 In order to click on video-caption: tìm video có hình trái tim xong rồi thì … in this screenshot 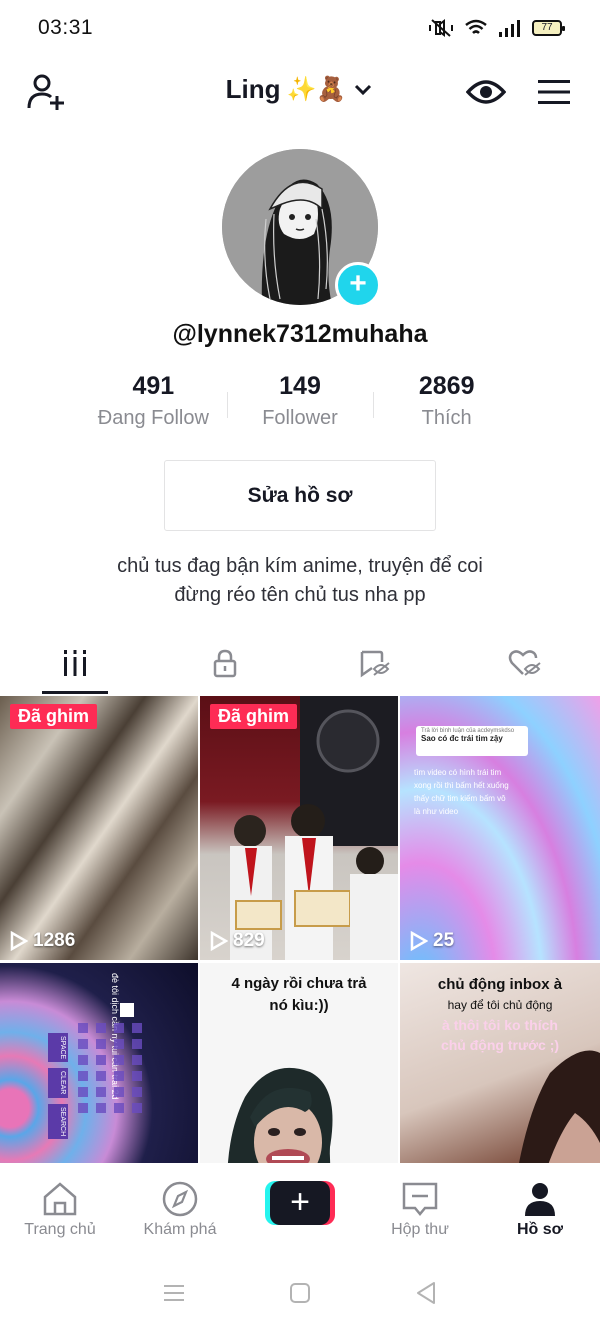, I will do `click(461, 792)`.